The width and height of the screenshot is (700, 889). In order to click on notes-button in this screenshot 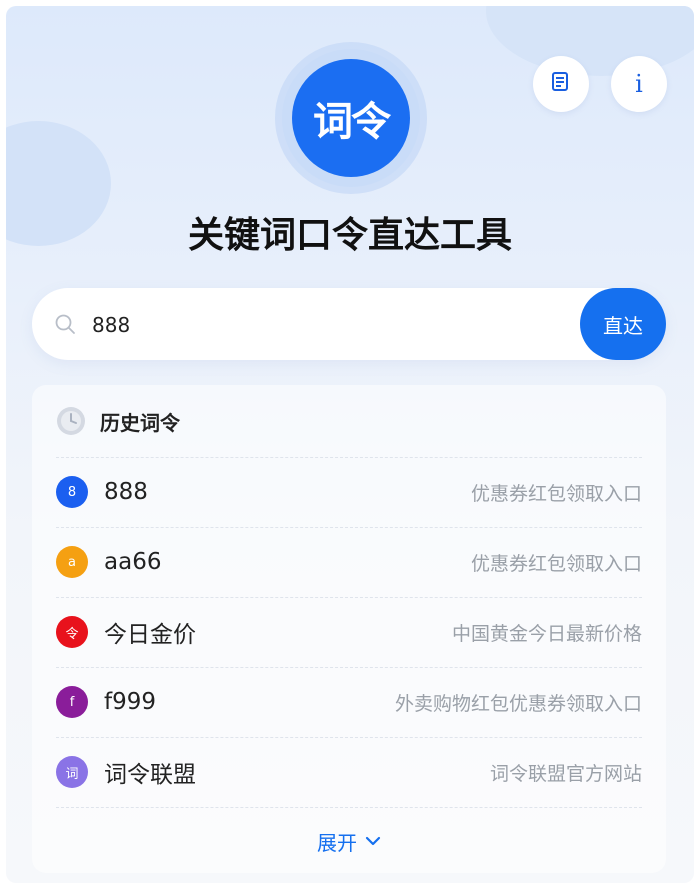, I will do `click(561, 84)`.